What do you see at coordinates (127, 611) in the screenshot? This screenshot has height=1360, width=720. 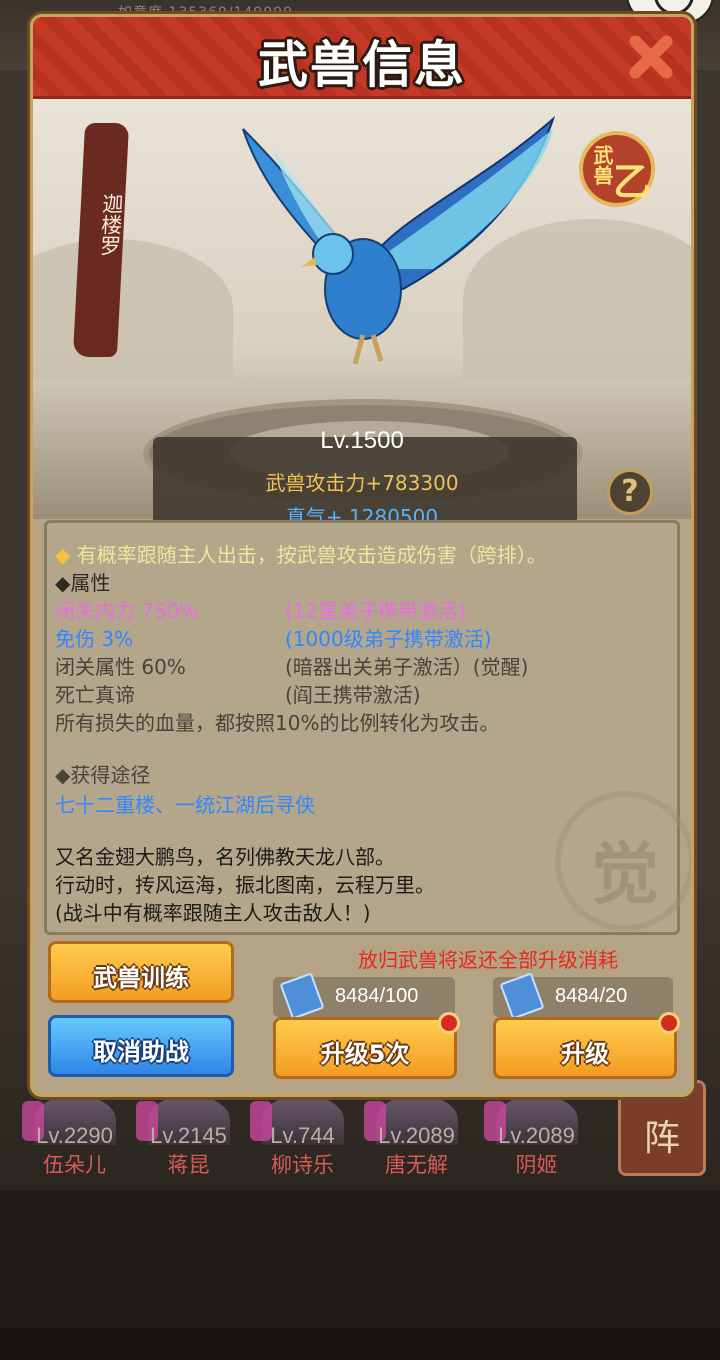 I see `attribute-name: 闭关内力 750%` at bounding box center [127, 611].